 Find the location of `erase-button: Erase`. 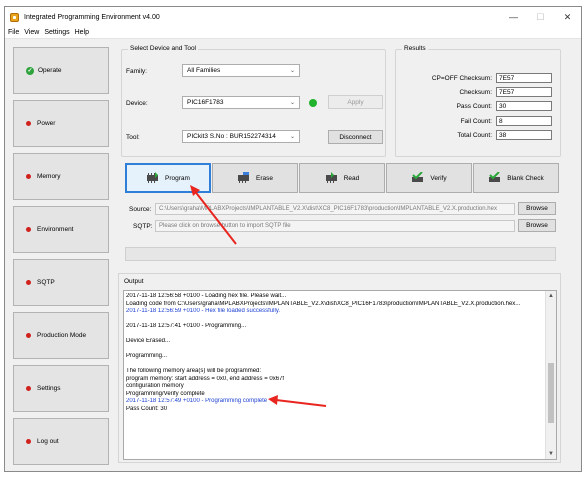

erase-button: Erase is located at coordinates (255, 178).